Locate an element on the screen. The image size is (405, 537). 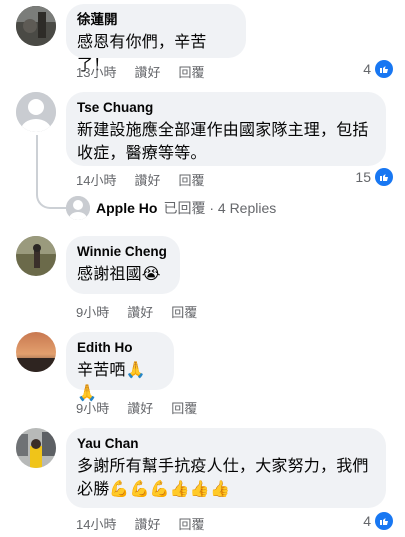
comment-text: 多謝所有幫手抗疫人仕，大家努力，我們必勝💪💪💪👍👍👍 is located at coordinates (223, 478).